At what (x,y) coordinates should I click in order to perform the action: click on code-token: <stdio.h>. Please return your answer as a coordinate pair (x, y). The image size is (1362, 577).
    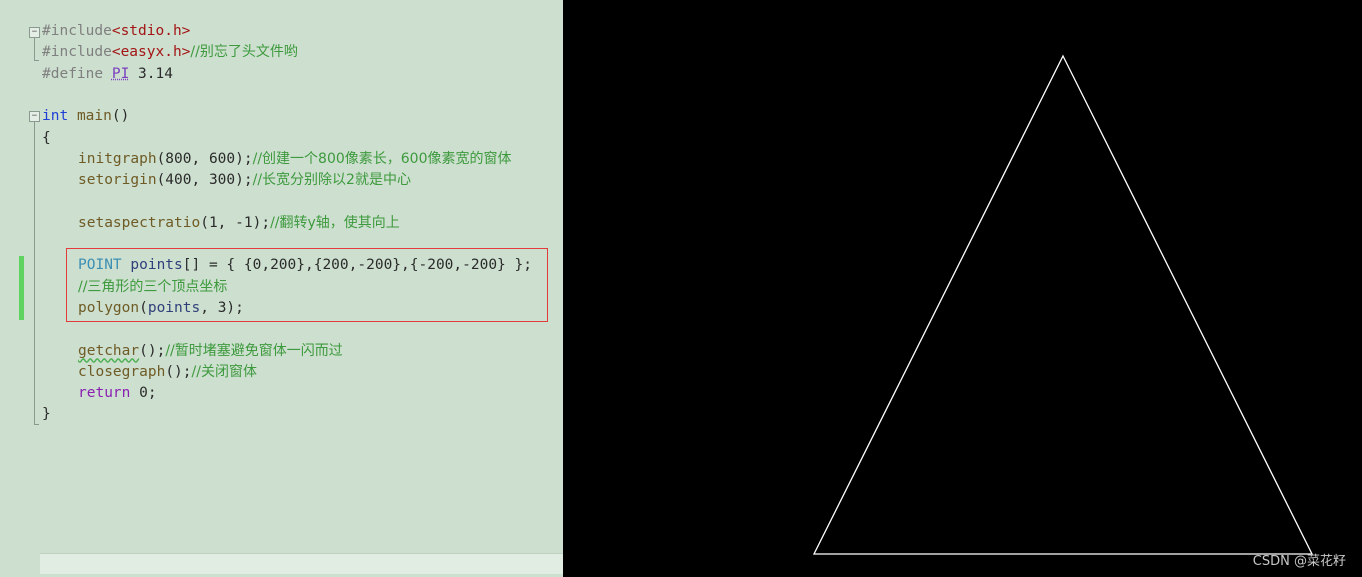
    Looking at the image, I should click on (151, 31).